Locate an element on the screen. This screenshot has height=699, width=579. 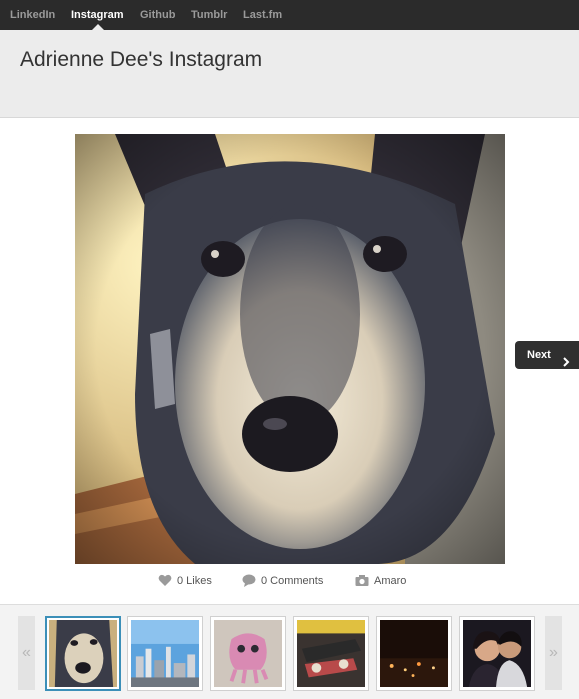
next-arrow: » is located at coordinates (553, 653).